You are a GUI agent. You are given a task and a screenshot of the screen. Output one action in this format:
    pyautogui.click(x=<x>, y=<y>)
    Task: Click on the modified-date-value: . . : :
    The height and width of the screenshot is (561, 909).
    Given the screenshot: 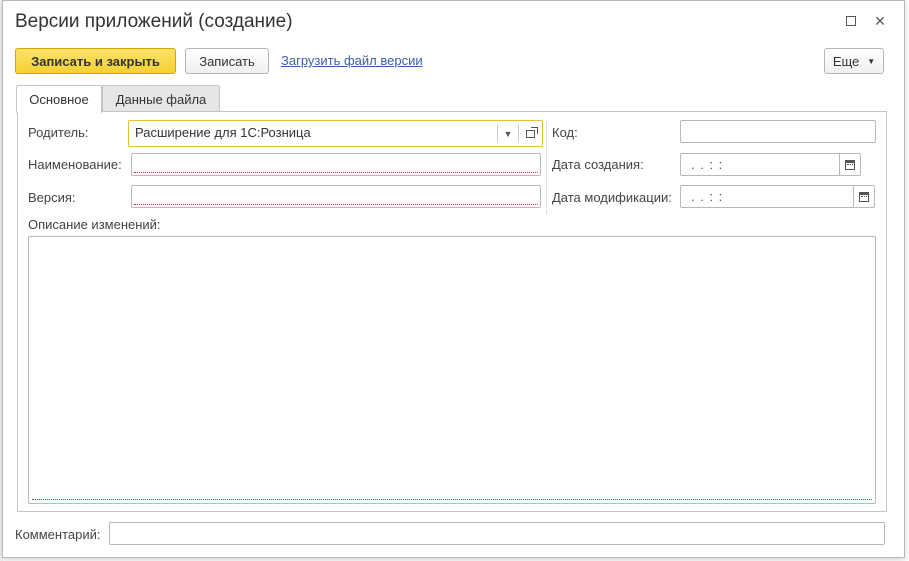 What is the action you would take?
    pyautogui.click(x=707, y=196)
    